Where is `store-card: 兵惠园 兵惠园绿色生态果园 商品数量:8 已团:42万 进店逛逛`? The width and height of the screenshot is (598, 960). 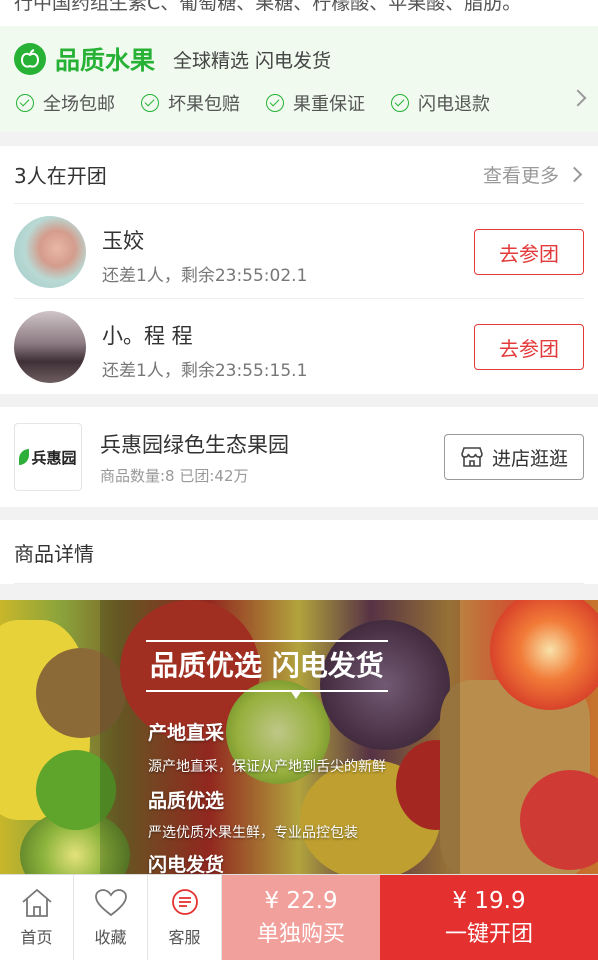
store-card: 兵惠园 兵惠园绿色生态果园 商品数量:8 已团:42万 进店逛逛 is located at coordinates (299, 457).